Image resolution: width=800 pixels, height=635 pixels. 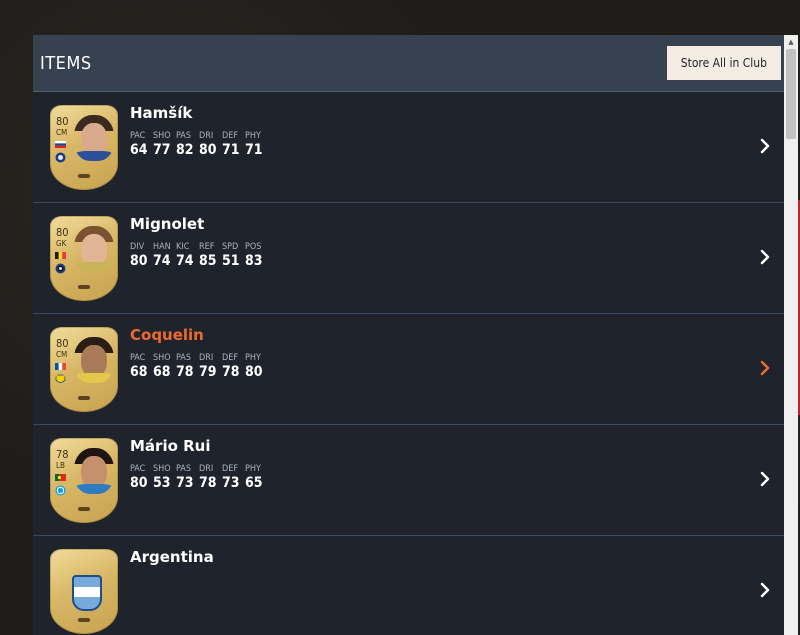 I want to click on player-card: 80 GK, so click(x=84, y=258).